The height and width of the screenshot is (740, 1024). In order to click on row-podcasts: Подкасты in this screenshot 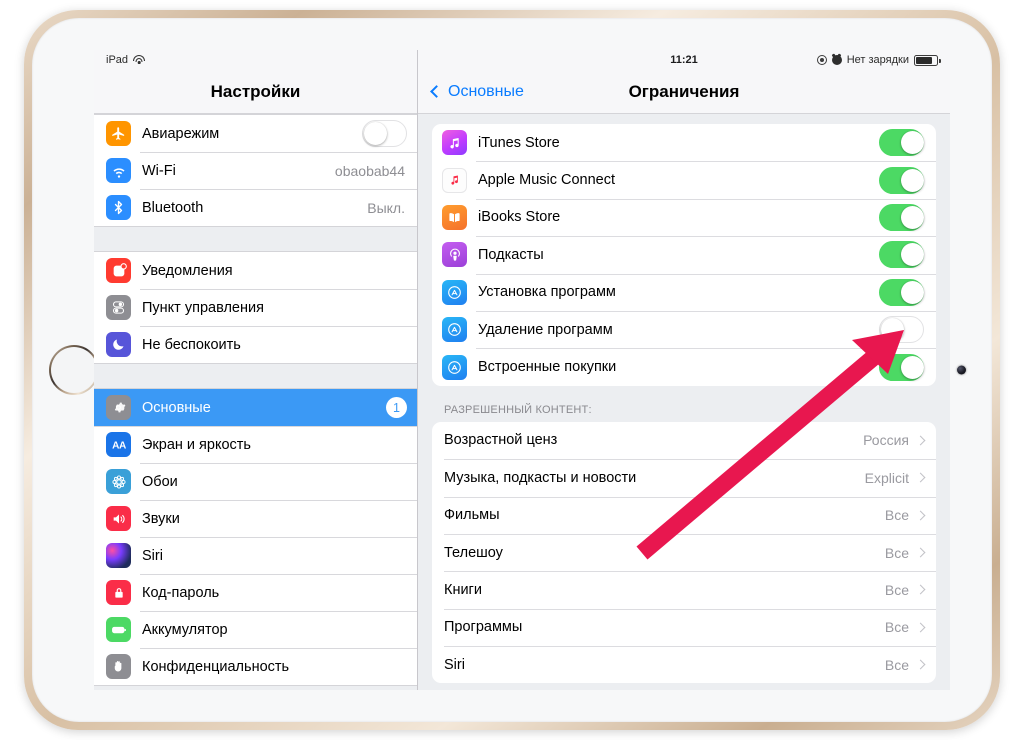, I will do `click(684, 254)`.